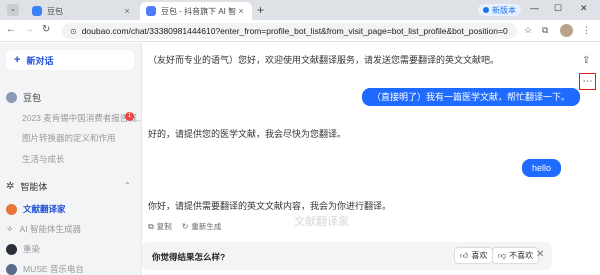 The height and width of the screenshot is (275, 600). What do you see at coordinates (206, 226) in the screenshot?
I see `regenerate-label: 重新生成` at bounding box center [206, 226].